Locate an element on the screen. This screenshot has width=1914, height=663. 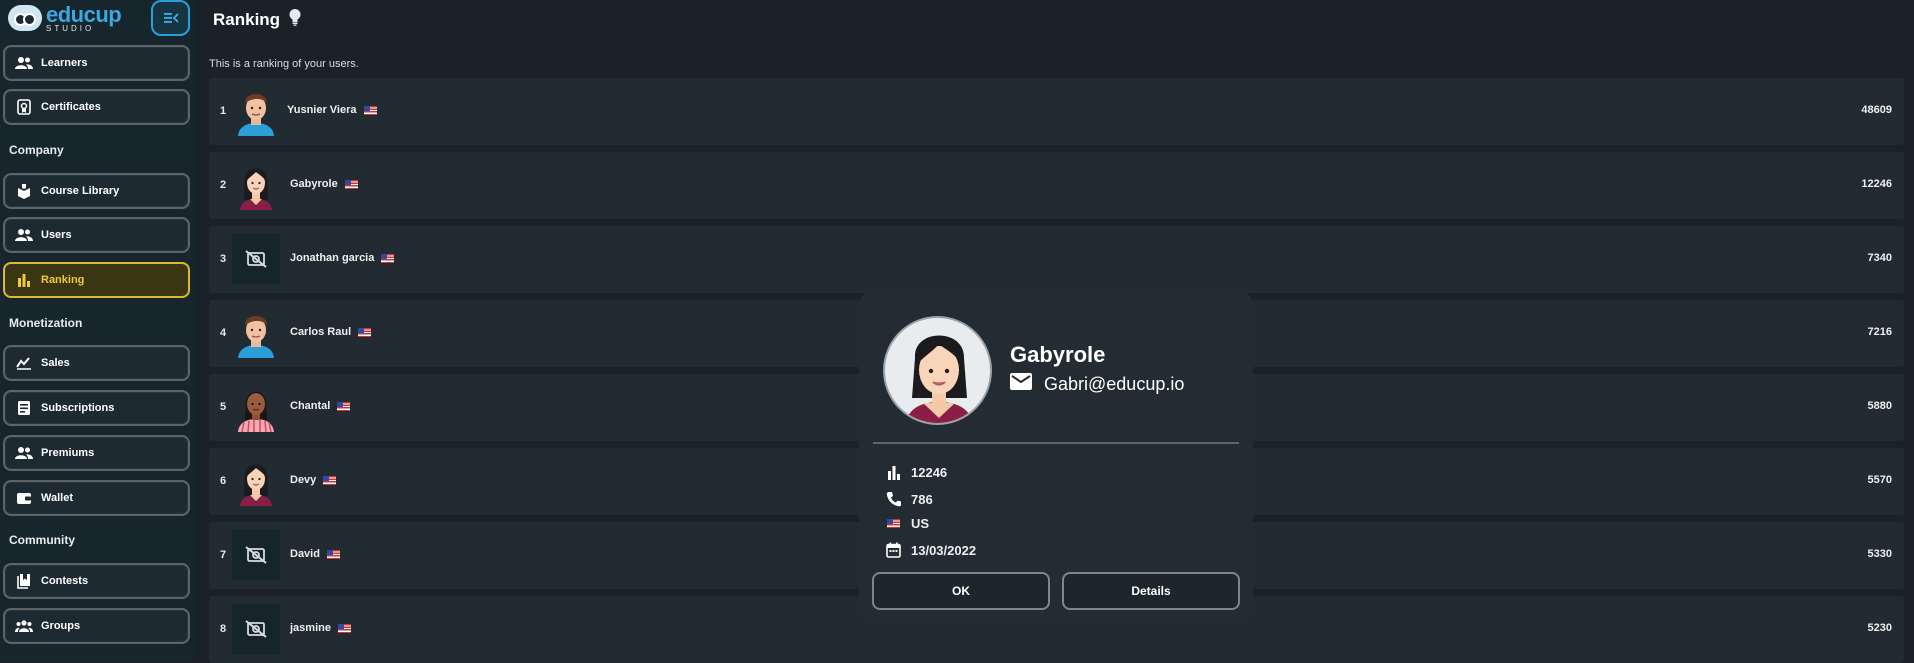
user-name-text: jasmine is located at coordinates (310, 628).